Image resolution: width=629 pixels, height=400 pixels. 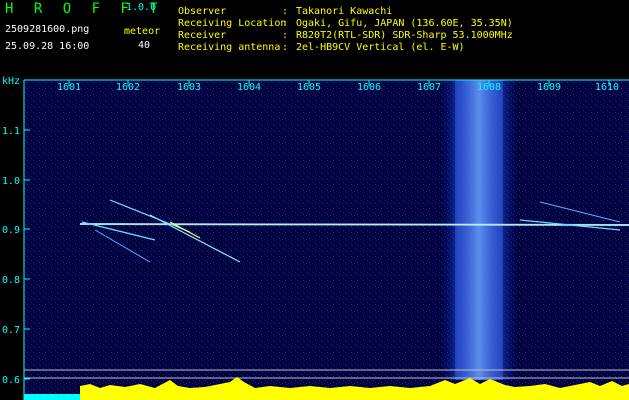 What do you see at coordinates (11, 81) in the screenshot?
I see `y-unit-label: kHz` at bounding box center [11, 81].